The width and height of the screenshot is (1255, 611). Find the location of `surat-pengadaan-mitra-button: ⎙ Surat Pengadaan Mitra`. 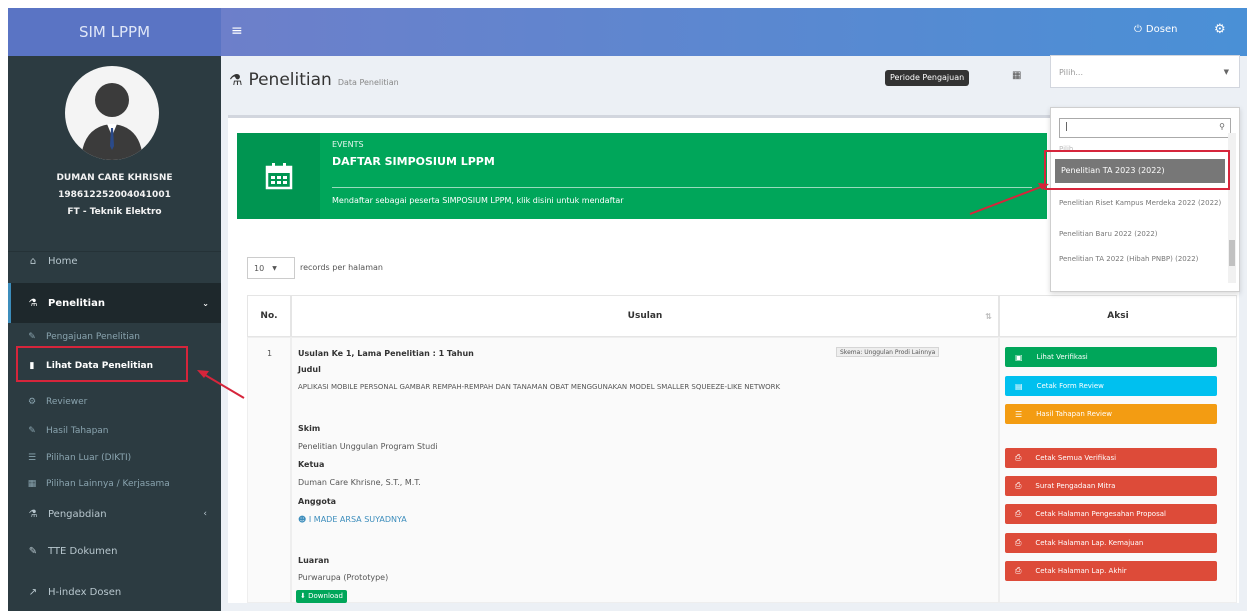

surat-pengadaan-mitra-button: ⎙ Surat Pengadaan Mitra is located at coordinates (1111, 486).